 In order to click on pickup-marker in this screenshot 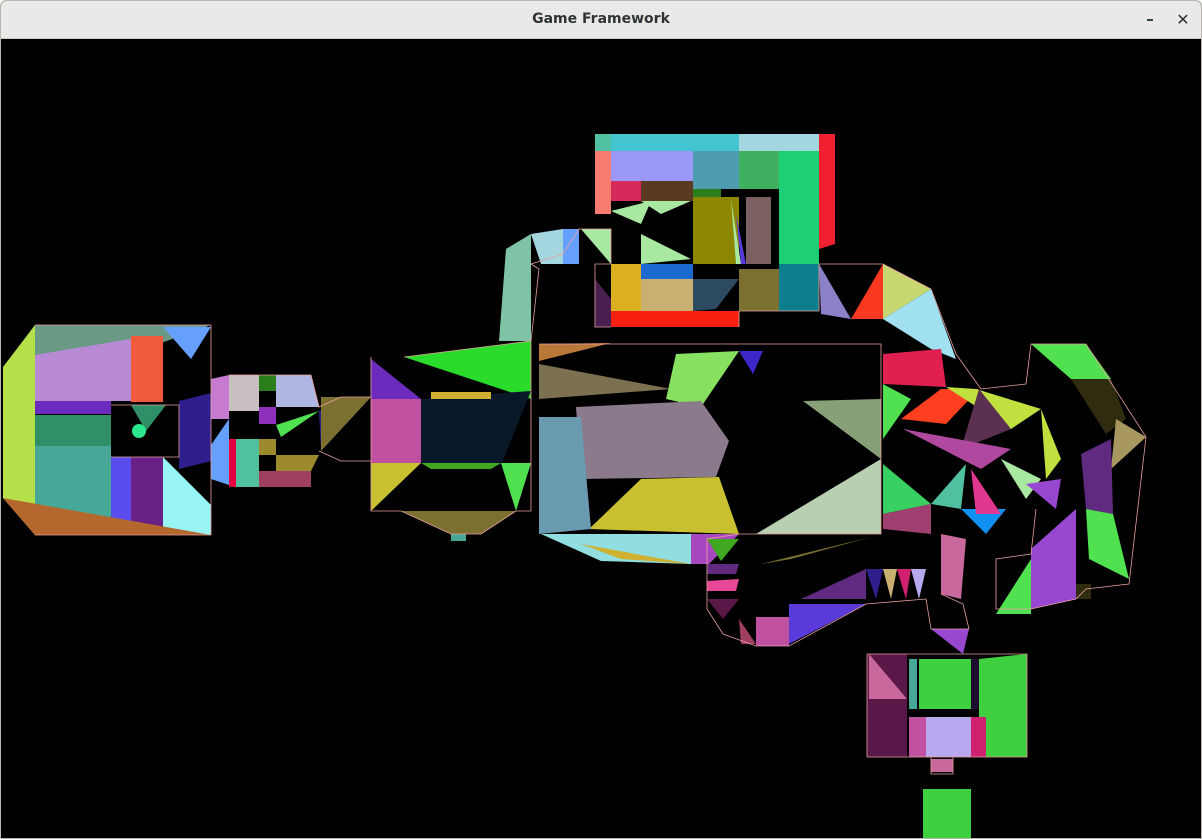, I will do `click(139, 431)`.